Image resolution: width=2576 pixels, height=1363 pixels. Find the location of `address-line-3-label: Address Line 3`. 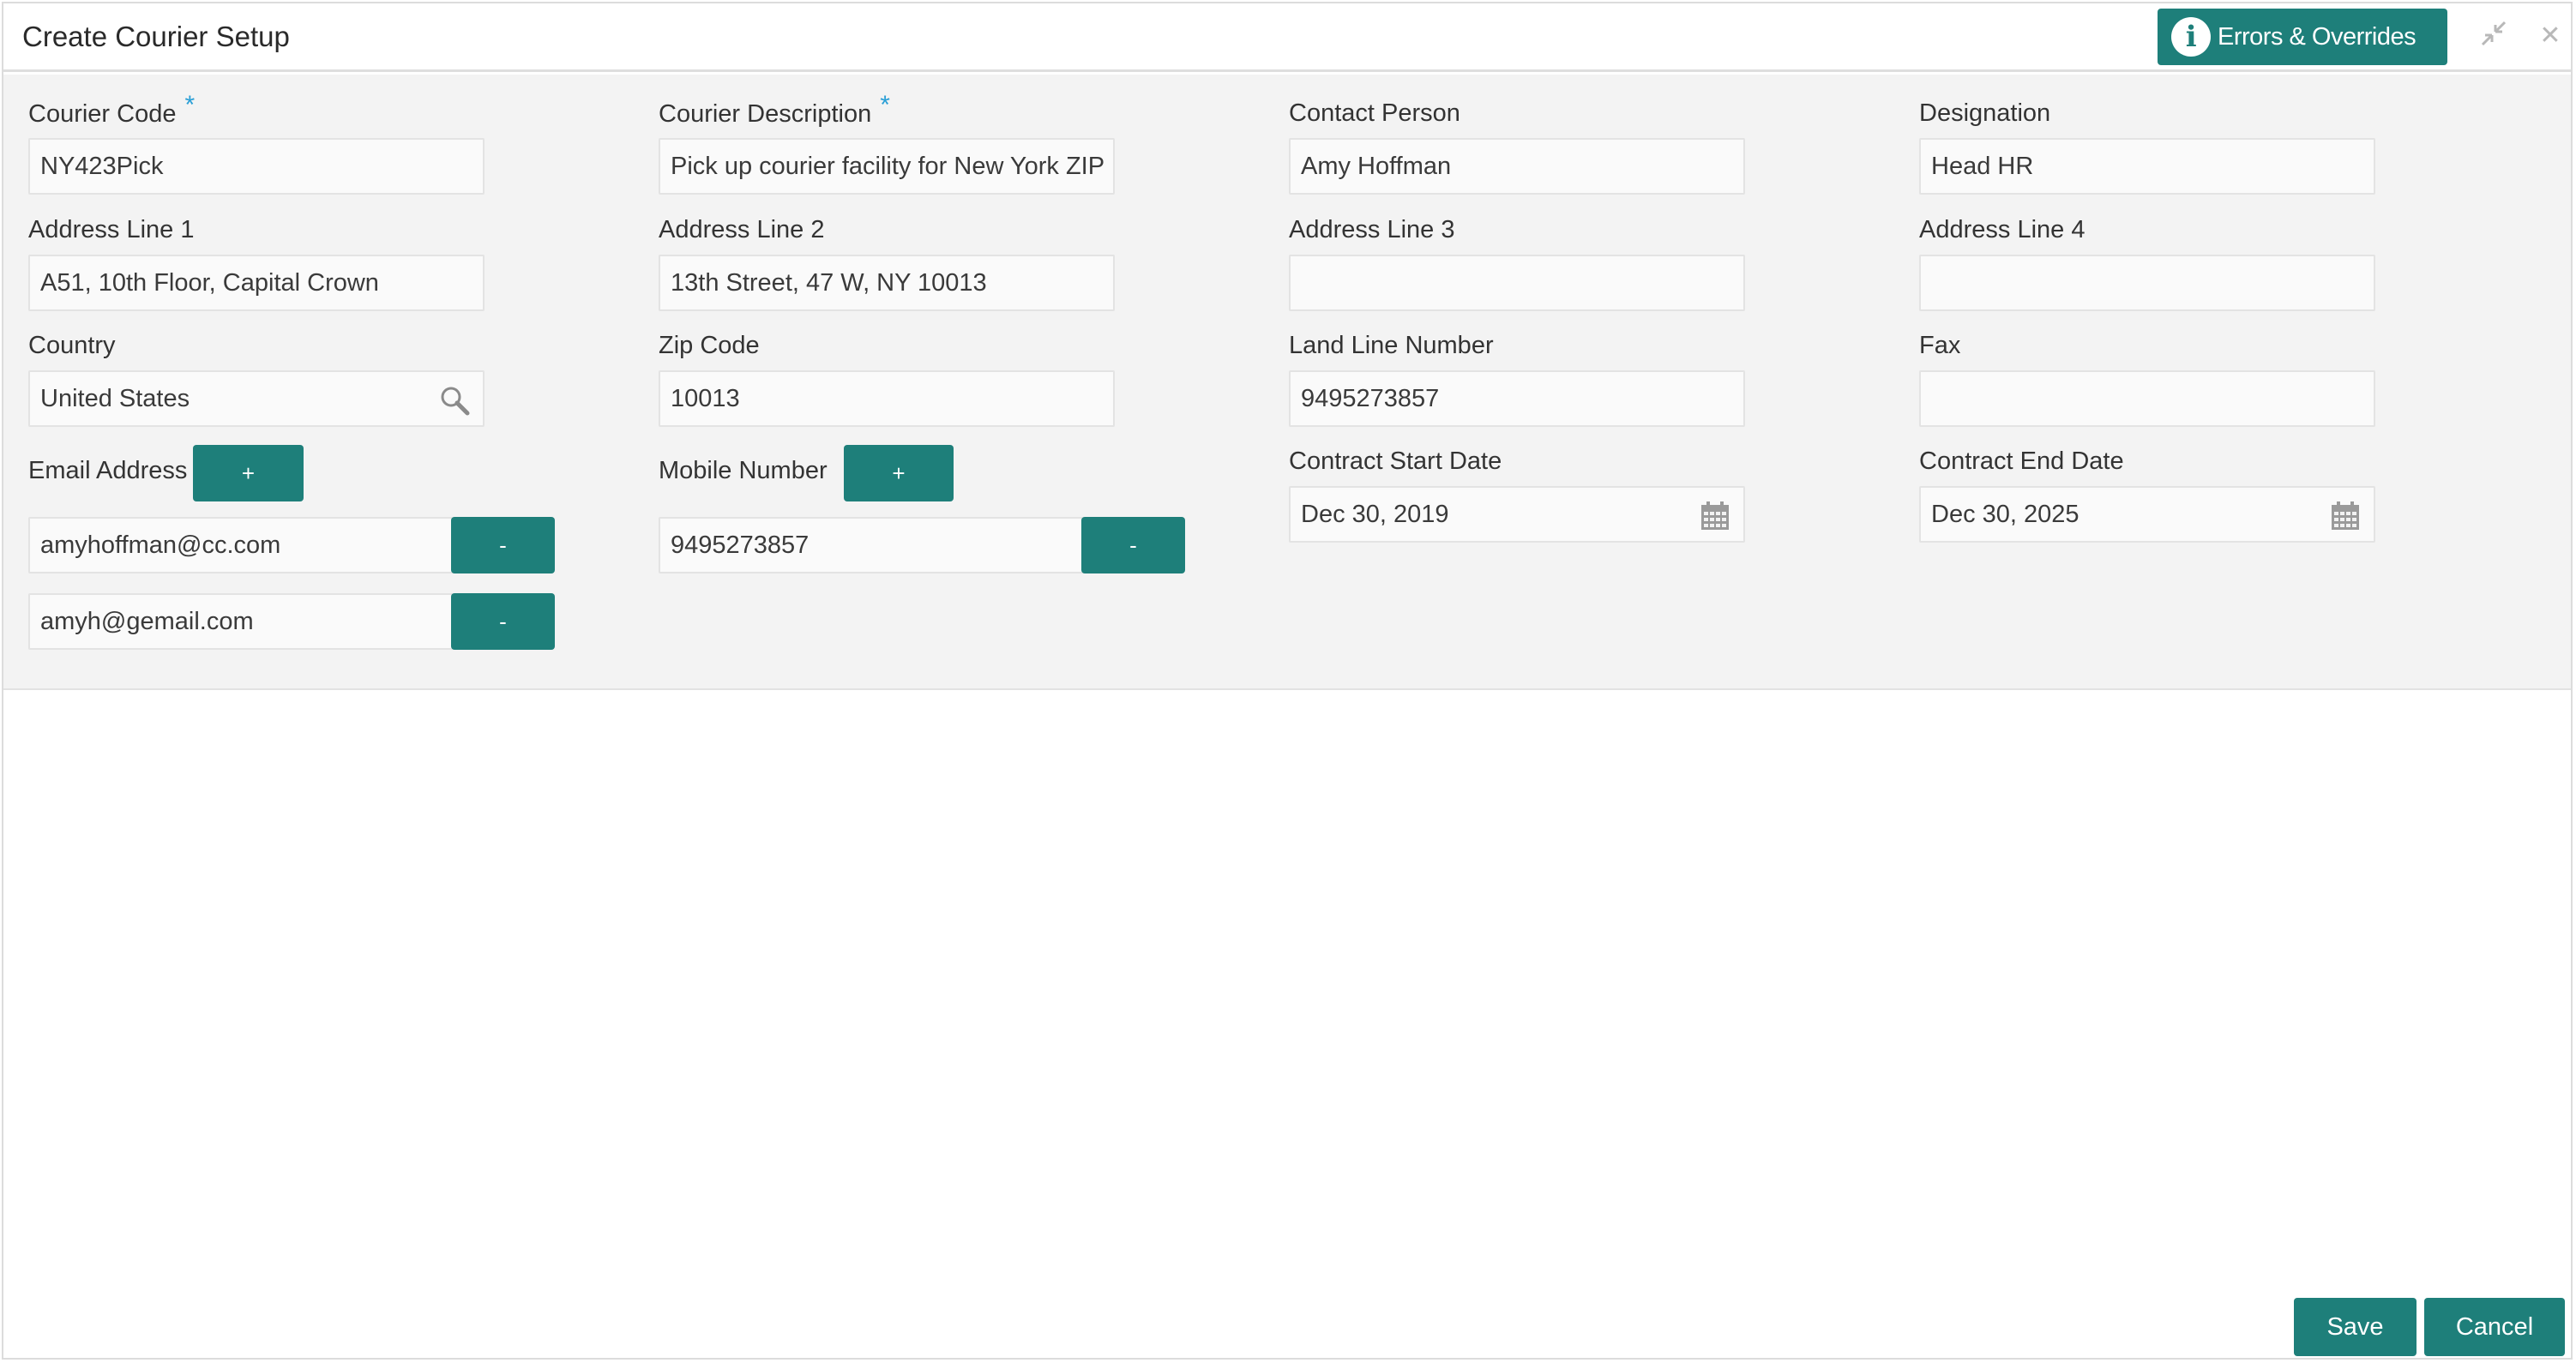

address-line-3-label: Address Line 3 is located at coordinates (1372, 230).